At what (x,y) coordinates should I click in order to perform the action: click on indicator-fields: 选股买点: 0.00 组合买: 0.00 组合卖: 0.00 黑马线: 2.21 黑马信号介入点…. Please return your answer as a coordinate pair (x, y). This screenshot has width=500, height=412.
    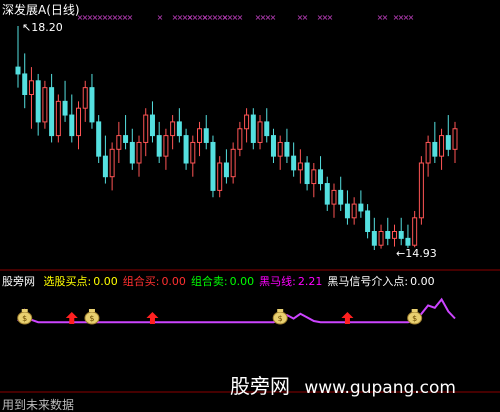
    Looking at the image, I should click on (237, 281).